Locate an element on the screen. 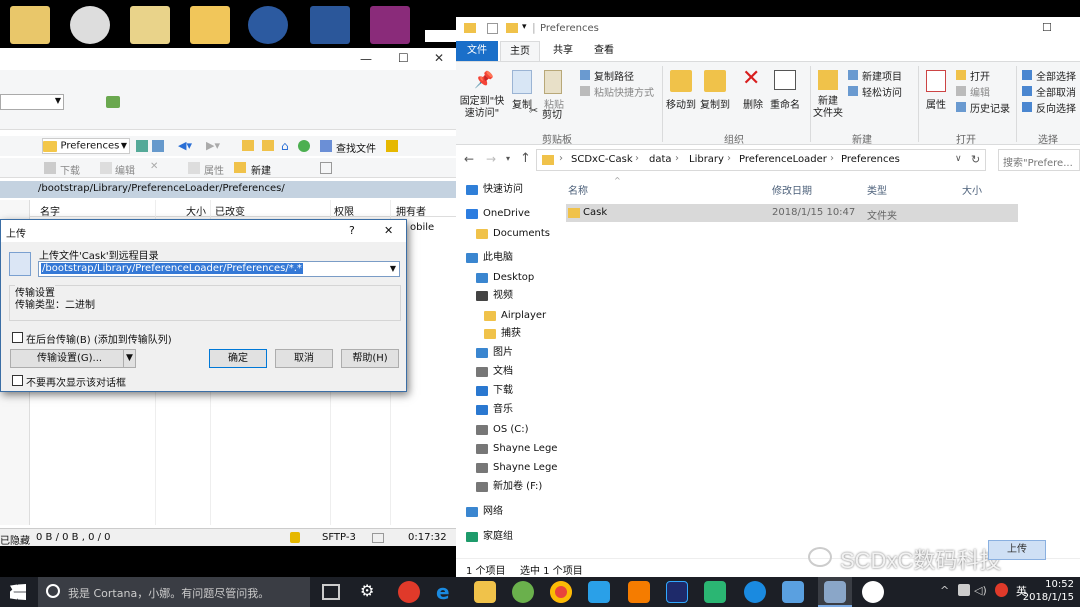 This screenshot has height=607, width=1080. find-icon is located at coordinates (326, 146).